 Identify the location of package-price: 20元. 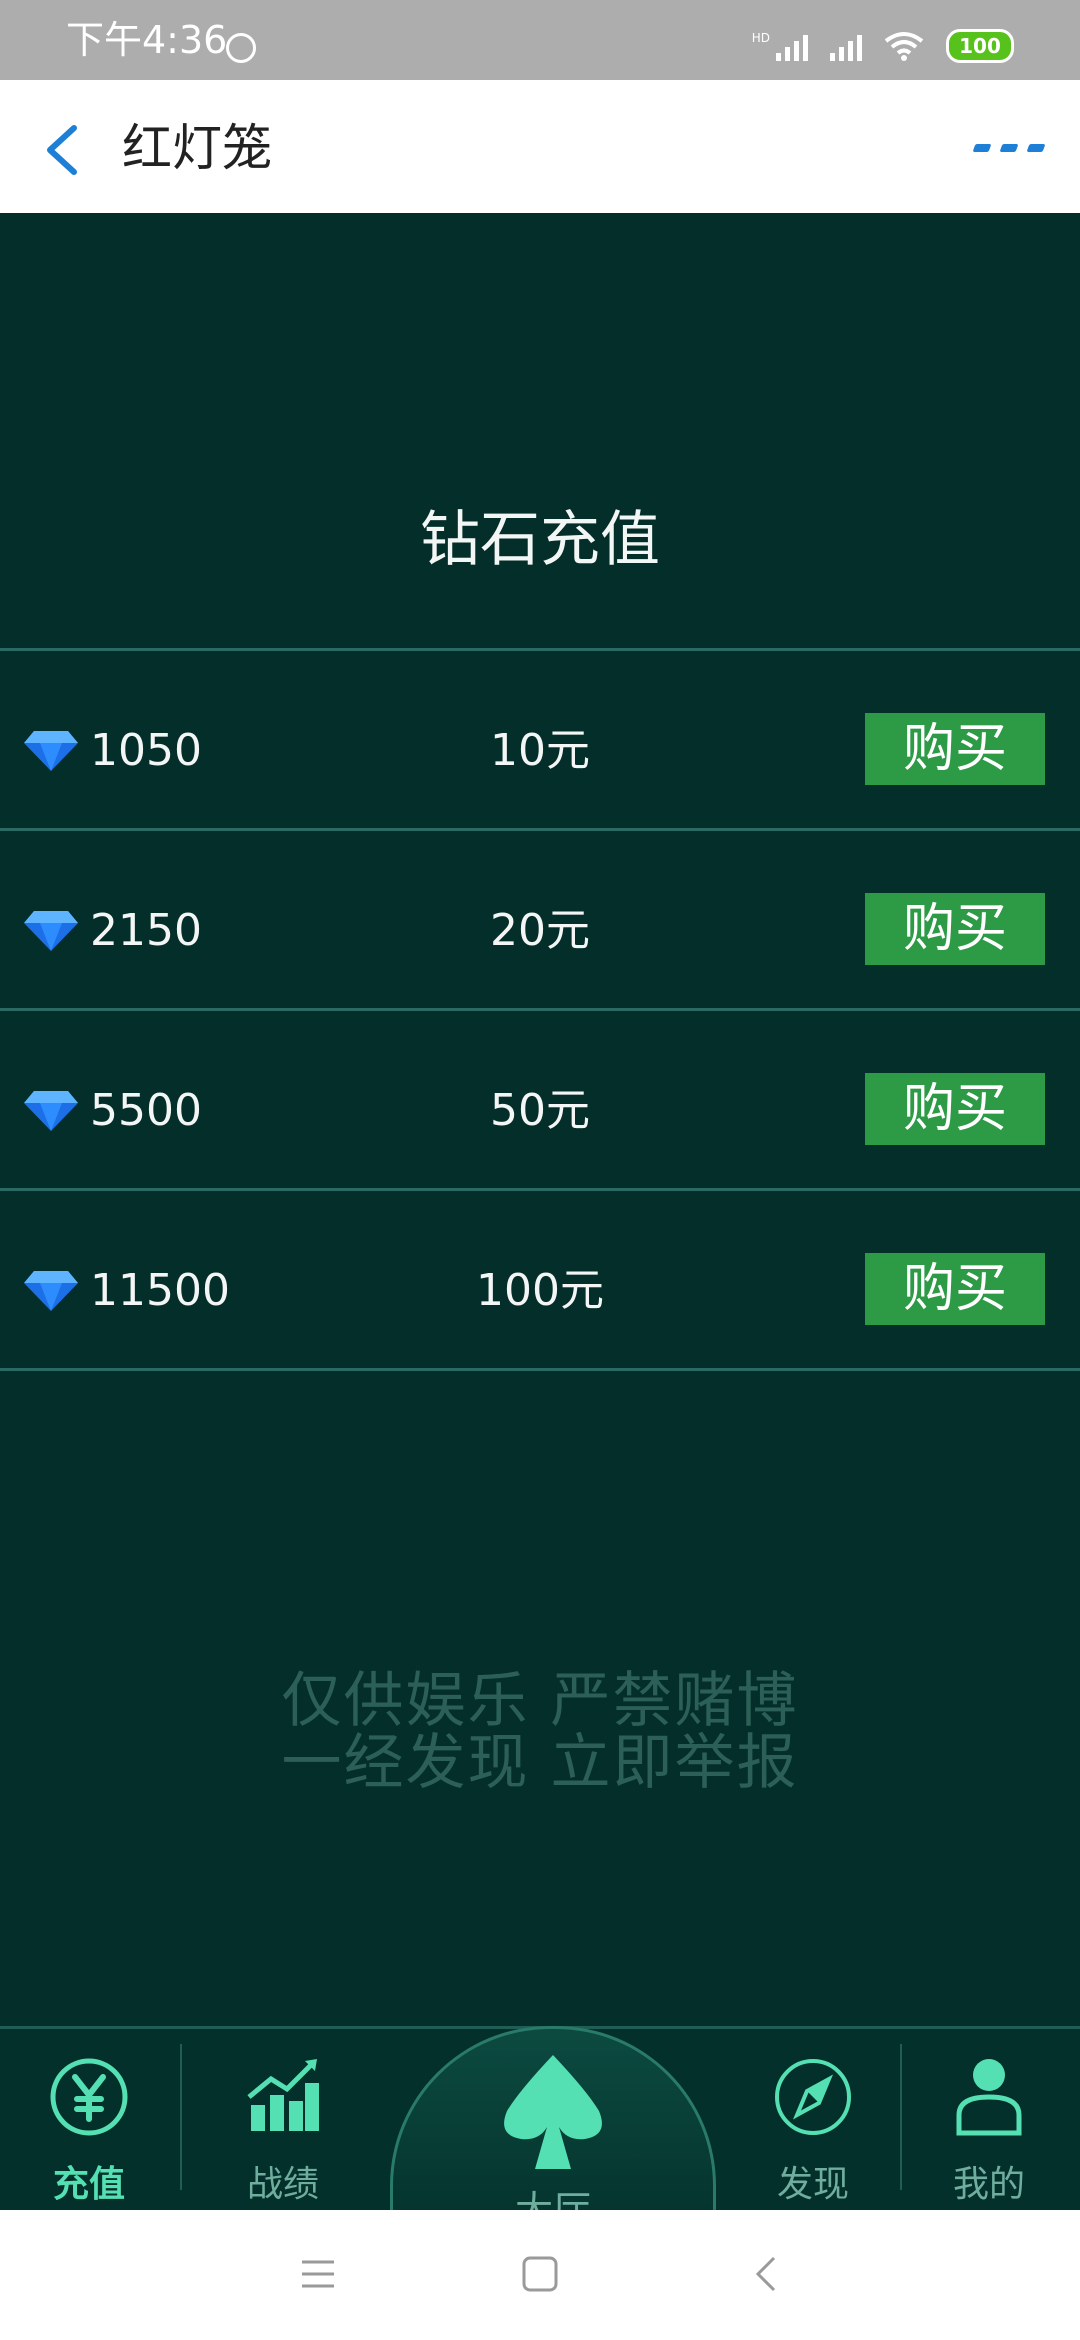
(540, 930).